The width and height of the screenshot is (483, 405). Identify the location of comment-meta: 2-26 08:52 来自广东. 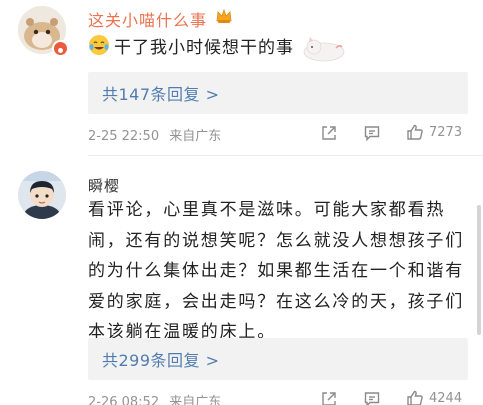
(157, 398).